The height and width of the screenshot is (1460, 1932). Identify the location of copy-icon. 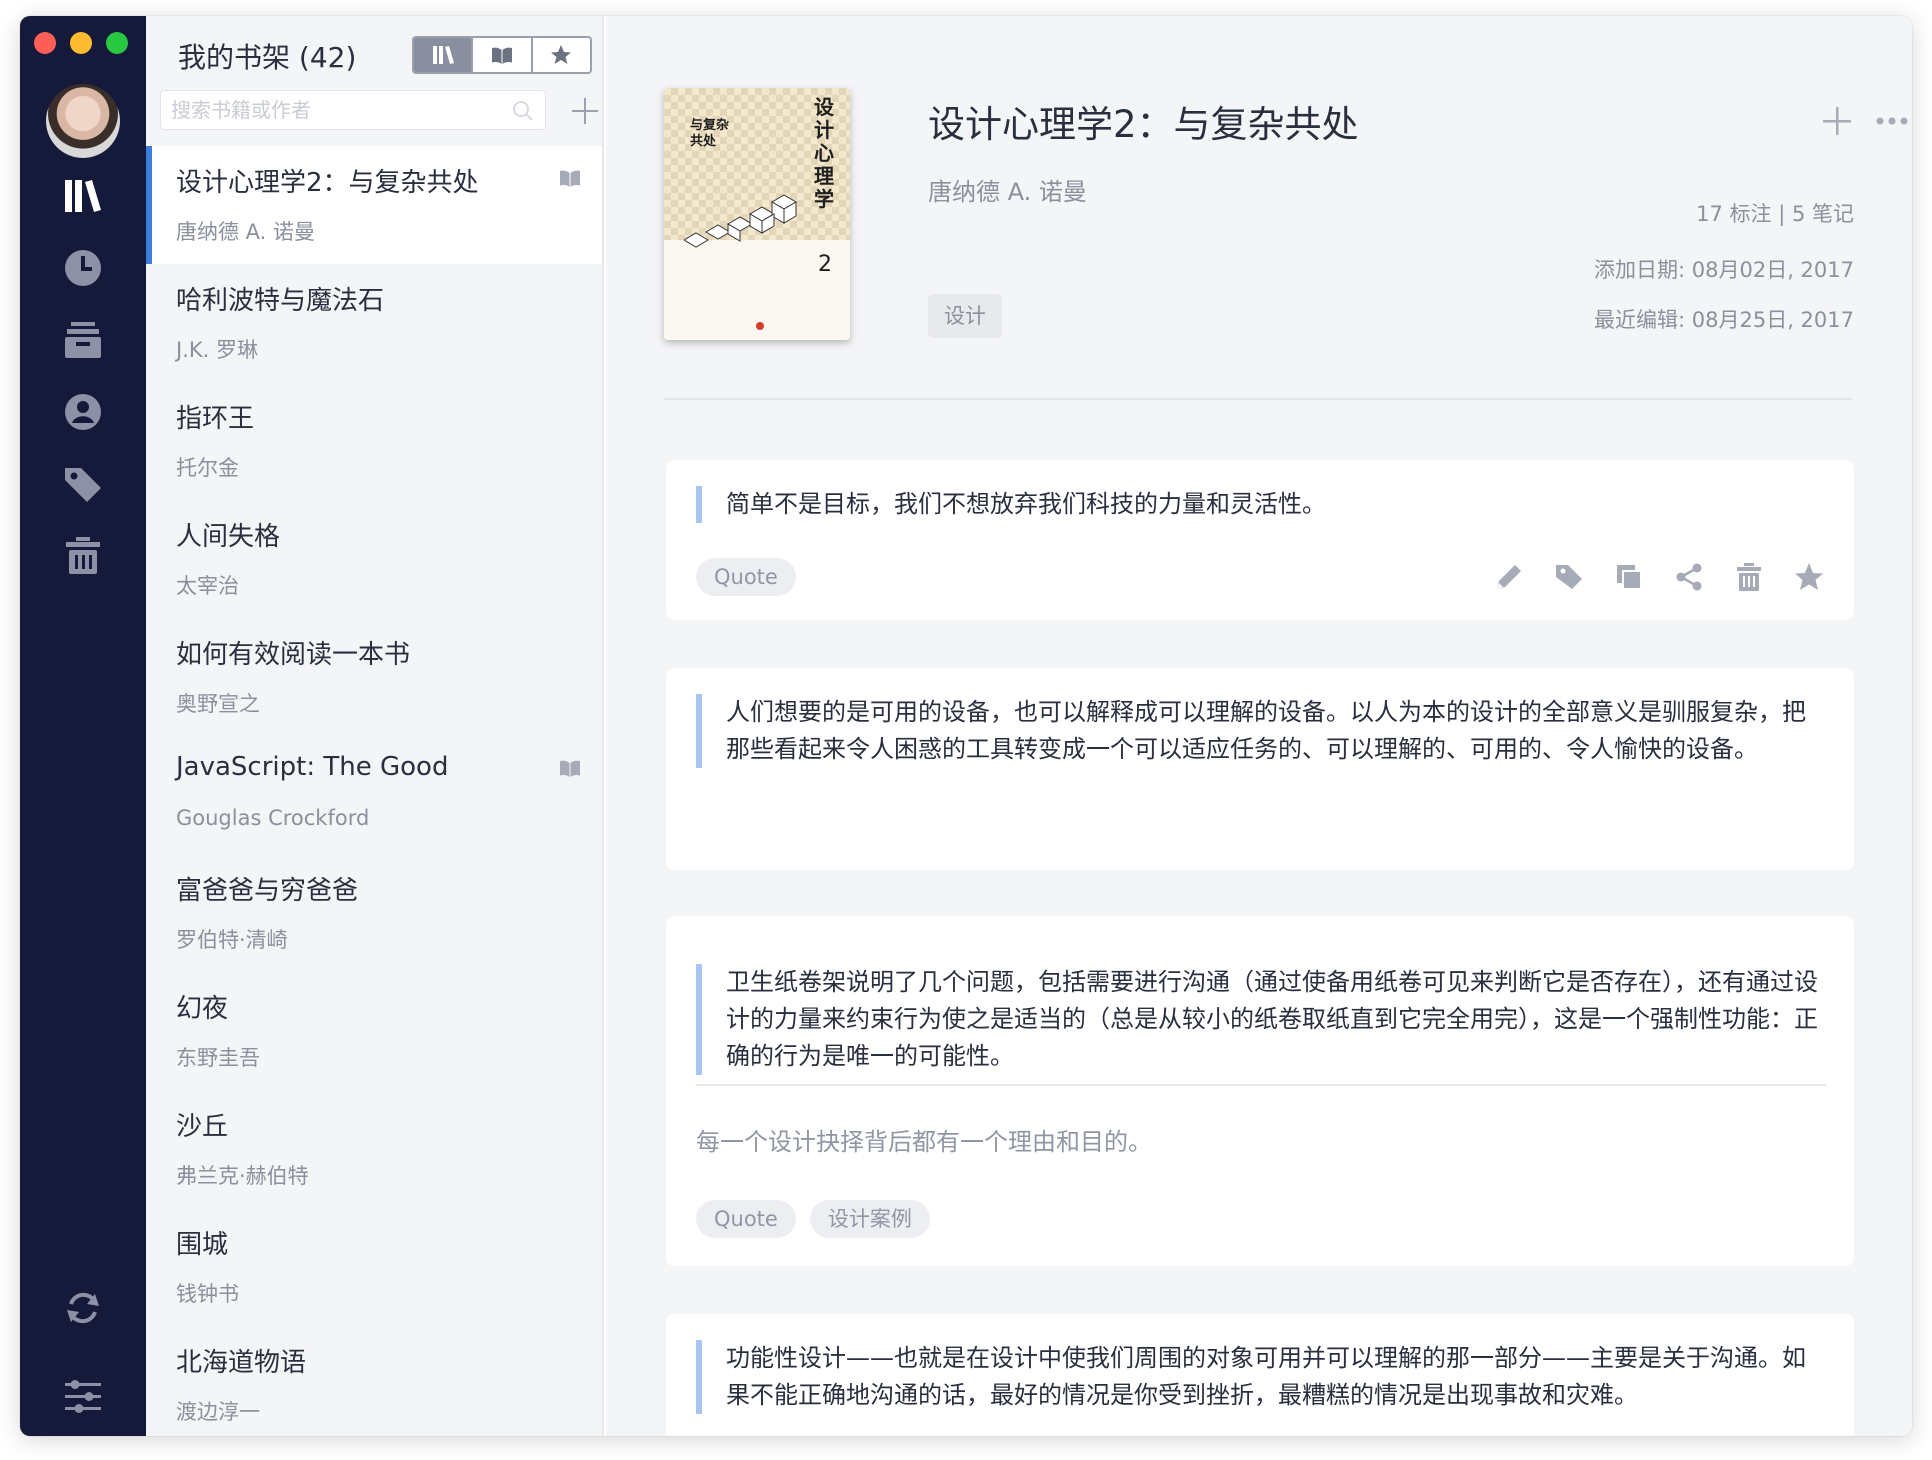
(1629, 577).